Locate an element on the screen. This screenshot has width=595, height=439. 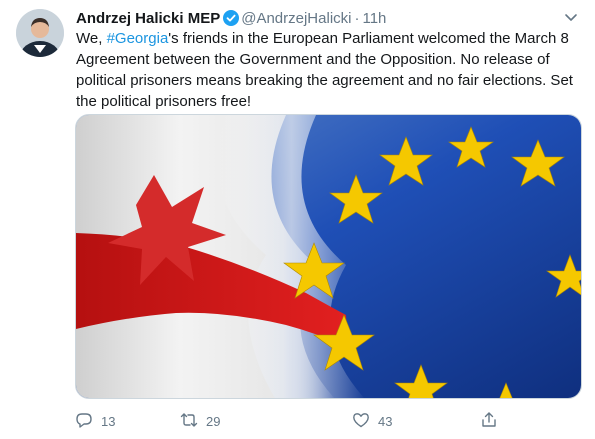
share-icon is located at coordinates (489, 421).